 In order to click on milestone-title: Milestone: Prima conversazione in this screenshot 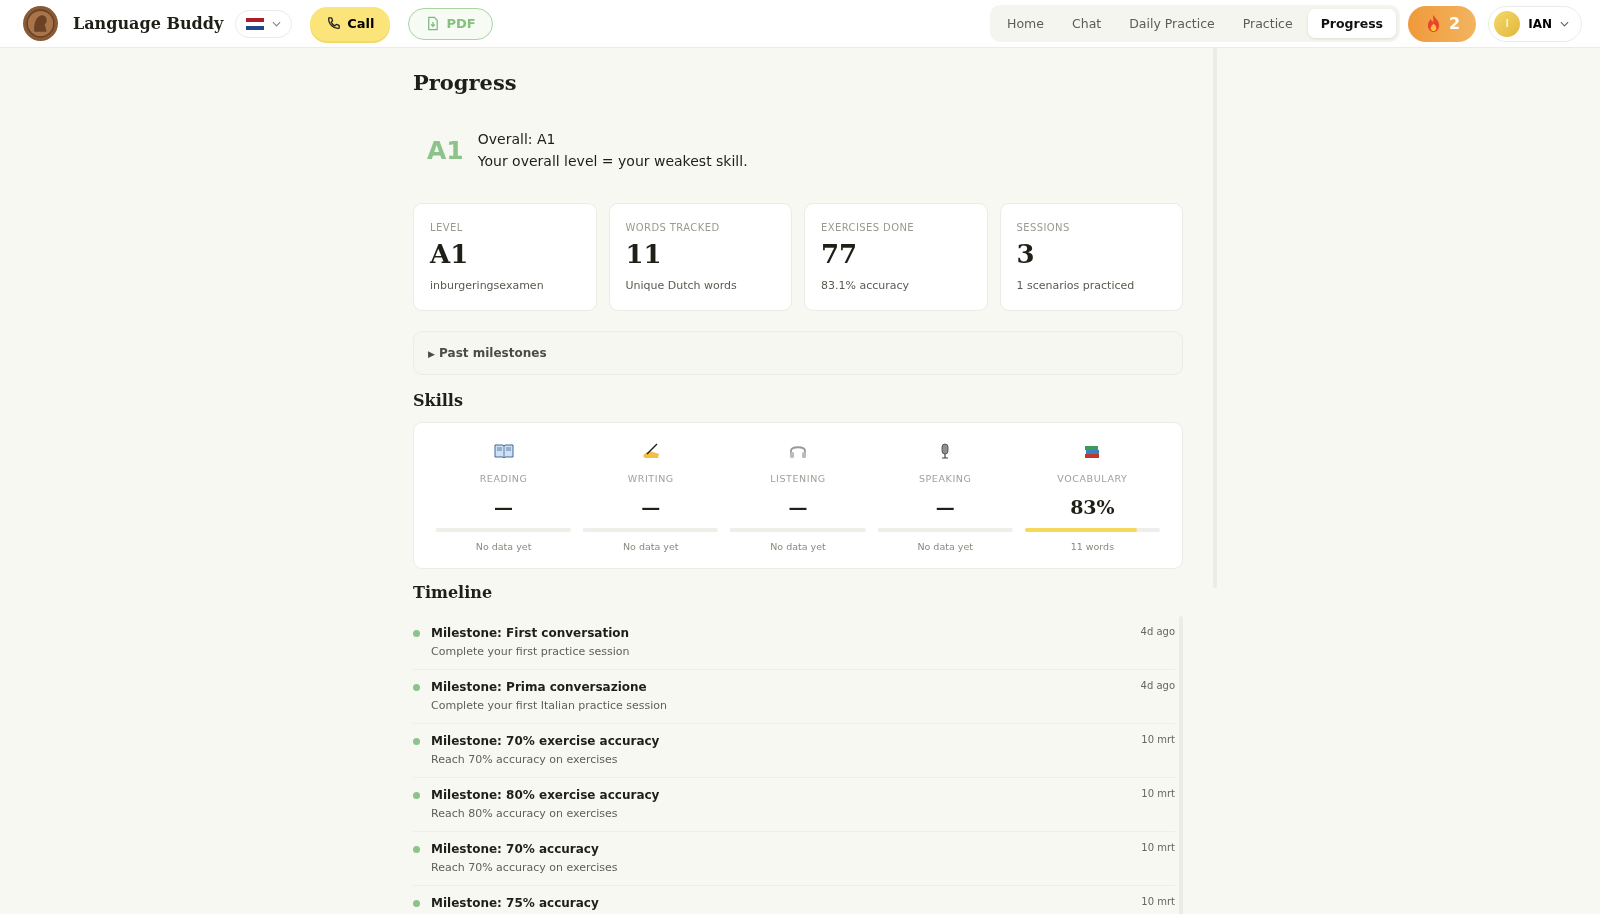, I will do `click(539, 687)`.